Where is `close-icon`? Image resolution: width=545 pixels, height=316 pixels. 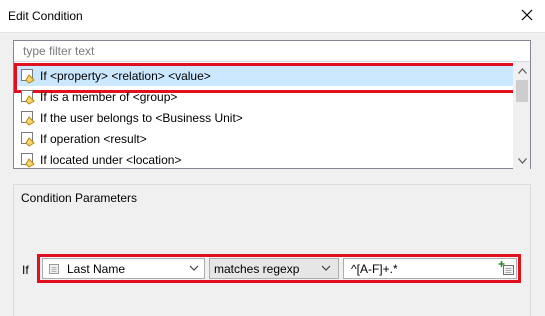
close-icon is located at coordinates (527, 15).